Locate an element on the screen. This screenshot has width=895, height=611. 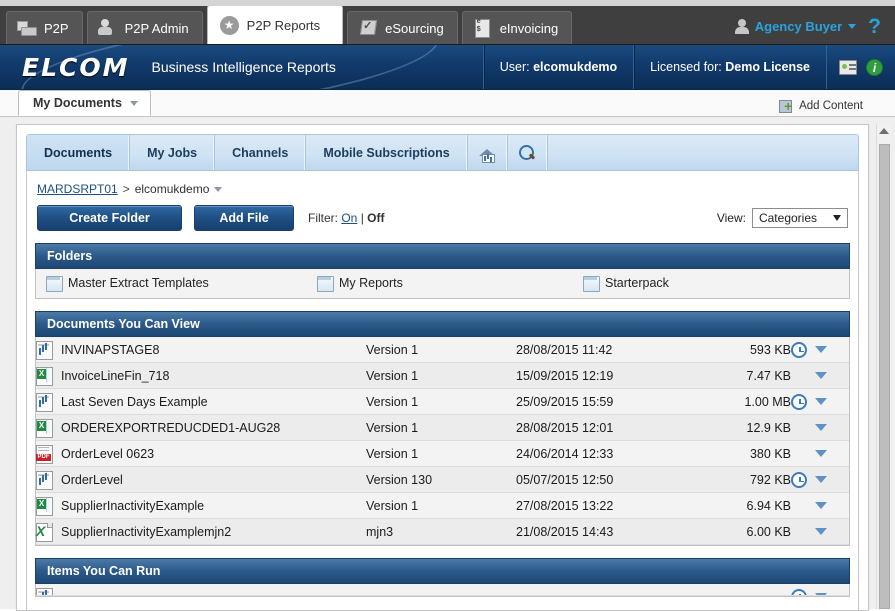
add-content-label: Add Content is located at coordinates (831, 106).